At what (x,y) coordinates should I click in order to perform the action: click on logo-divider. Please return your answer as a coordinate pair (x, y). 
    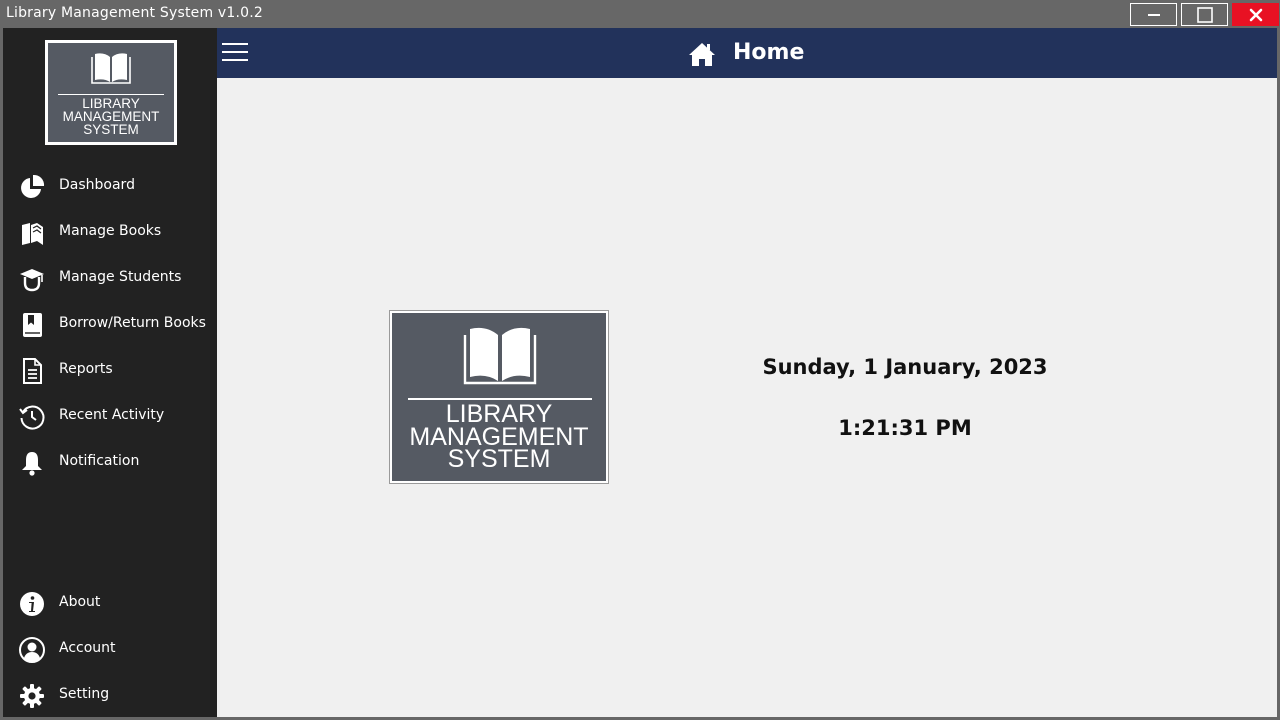
    Looking at the image, I should click on (111, 94).